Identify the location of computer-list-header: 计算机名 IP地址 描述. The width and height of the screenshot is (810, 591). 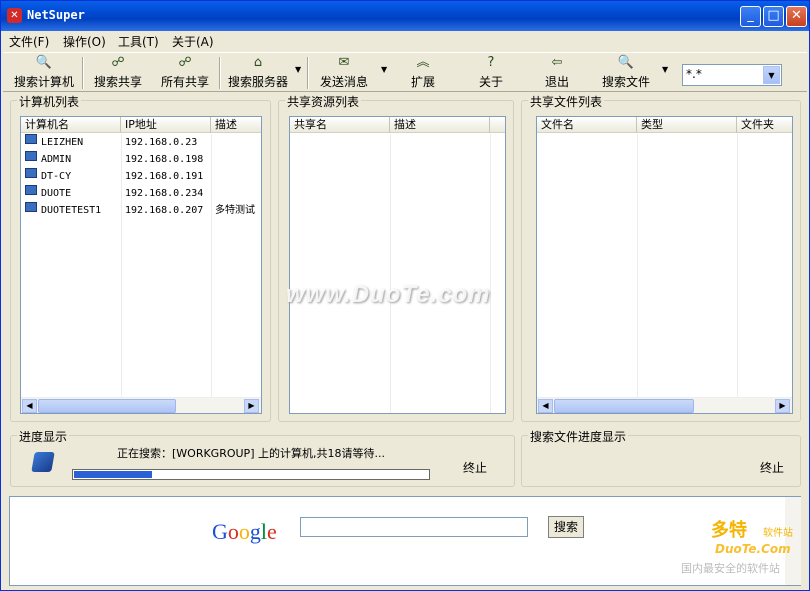
(141, 125).